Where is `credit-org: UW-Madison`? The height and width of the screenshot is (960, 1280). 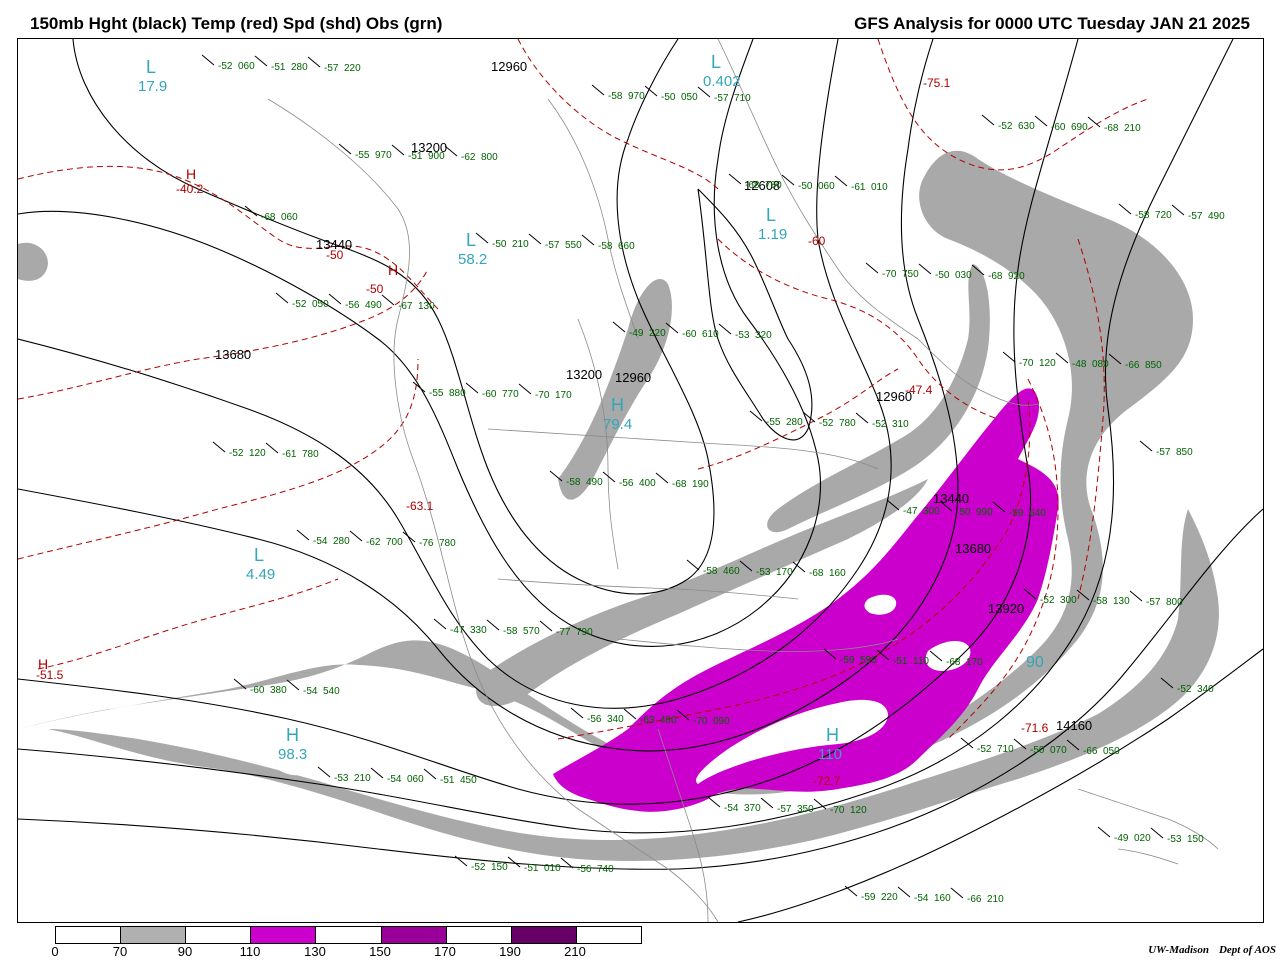 credit-org: UW-Madison is located at coordinates (1178, 950).